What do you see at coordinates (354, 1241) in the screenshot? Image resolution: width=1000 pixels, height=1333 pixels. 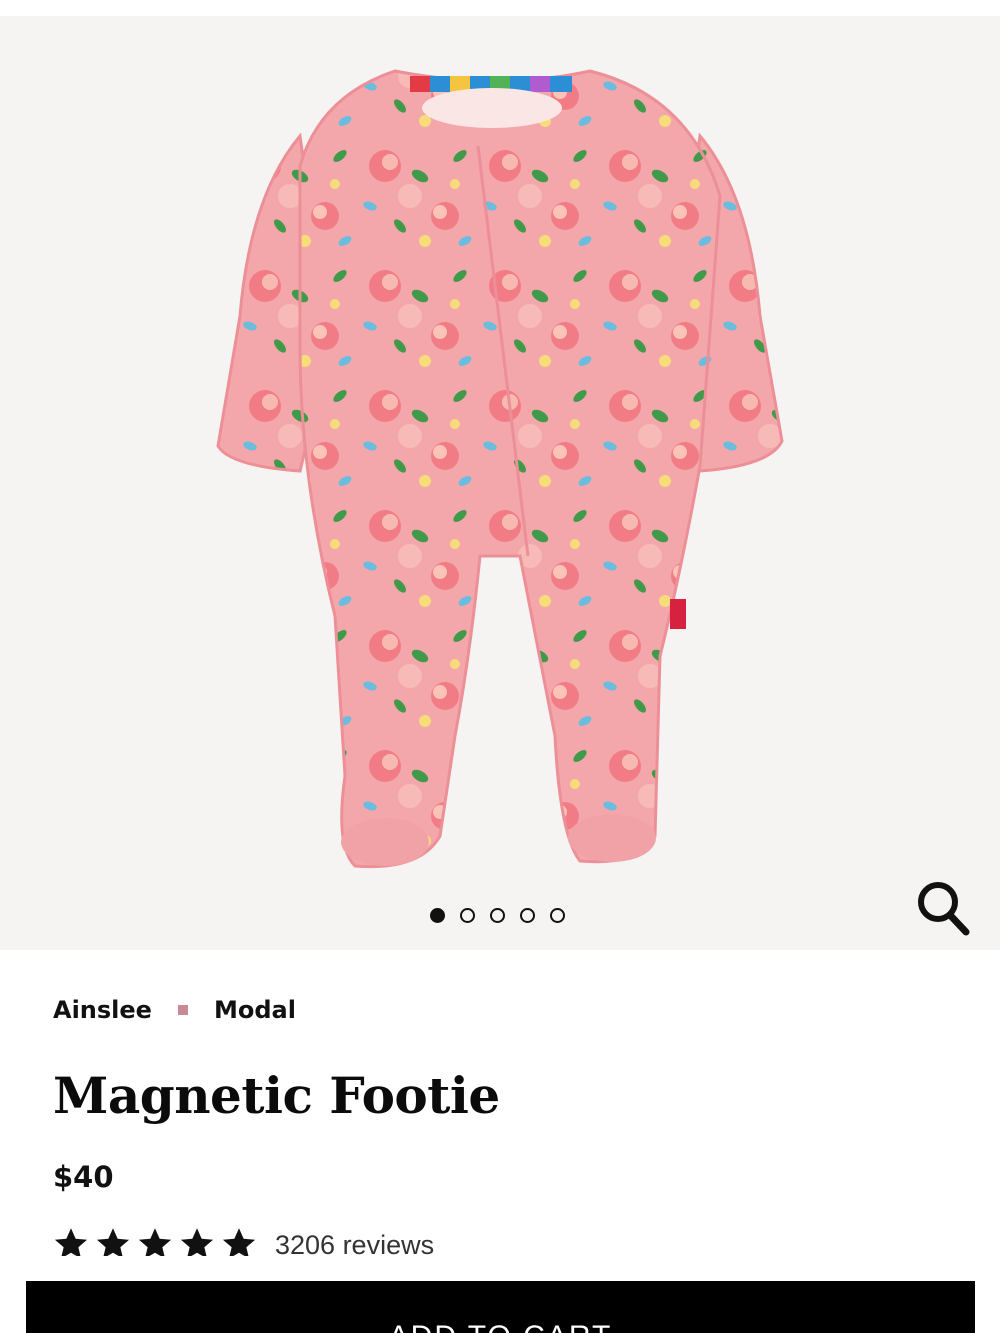 I see `review-count-link: 3206 reviews` at bounding box center [354, 1241].